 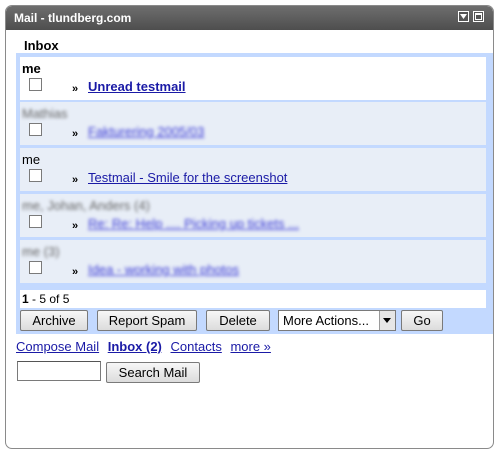 I want to click on search-mail-button: Search Mail, so click(x=153, y=372).